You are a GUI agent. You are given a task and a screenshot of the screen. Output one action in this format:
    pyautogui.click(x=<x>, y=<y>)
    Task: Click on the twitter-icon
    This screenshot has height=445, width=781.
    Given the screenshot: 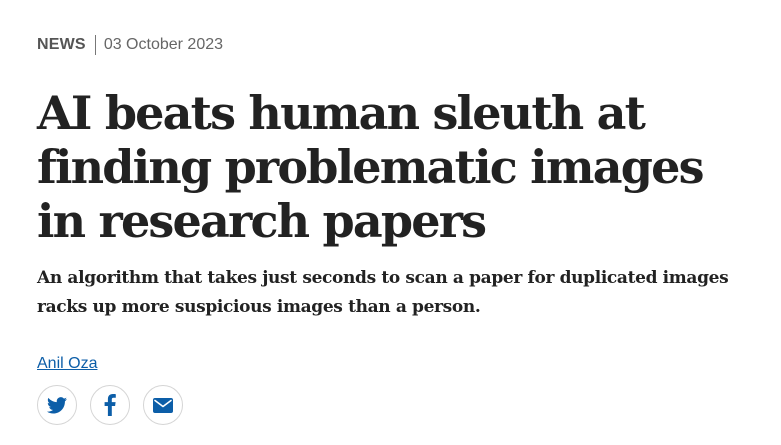 What is the action you would take?
    pyautogui.click(x=57, y=405)
    